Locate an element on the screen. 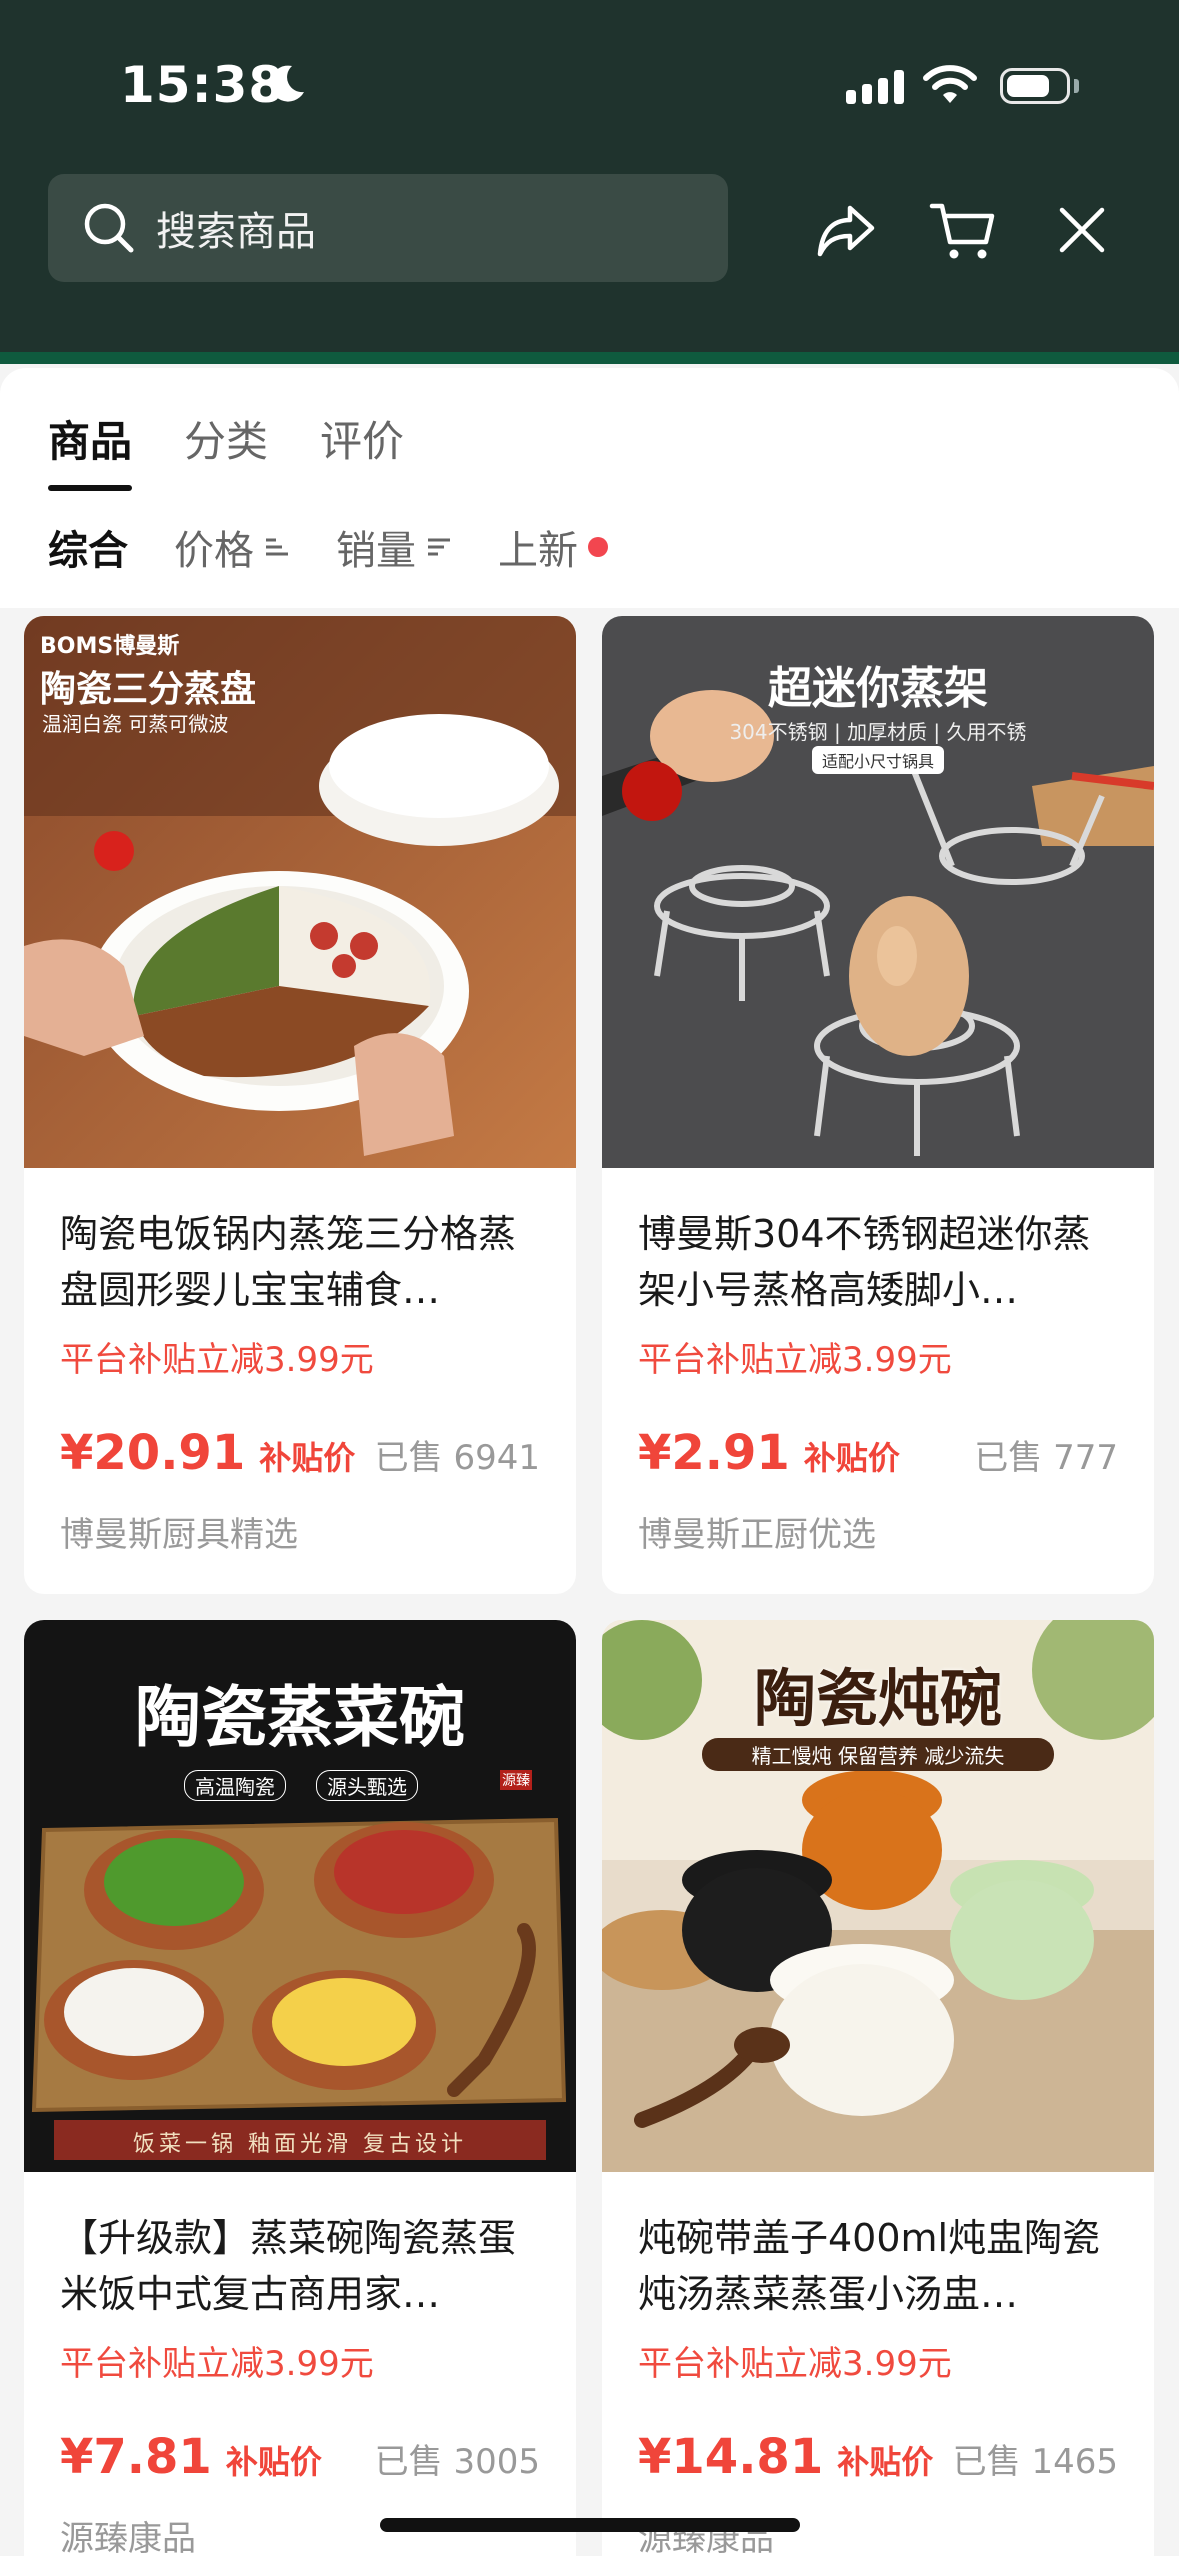 This screenshot has height=2556, width=1179. product-price: ¥14.81 is located at coordinates (731, 2457).